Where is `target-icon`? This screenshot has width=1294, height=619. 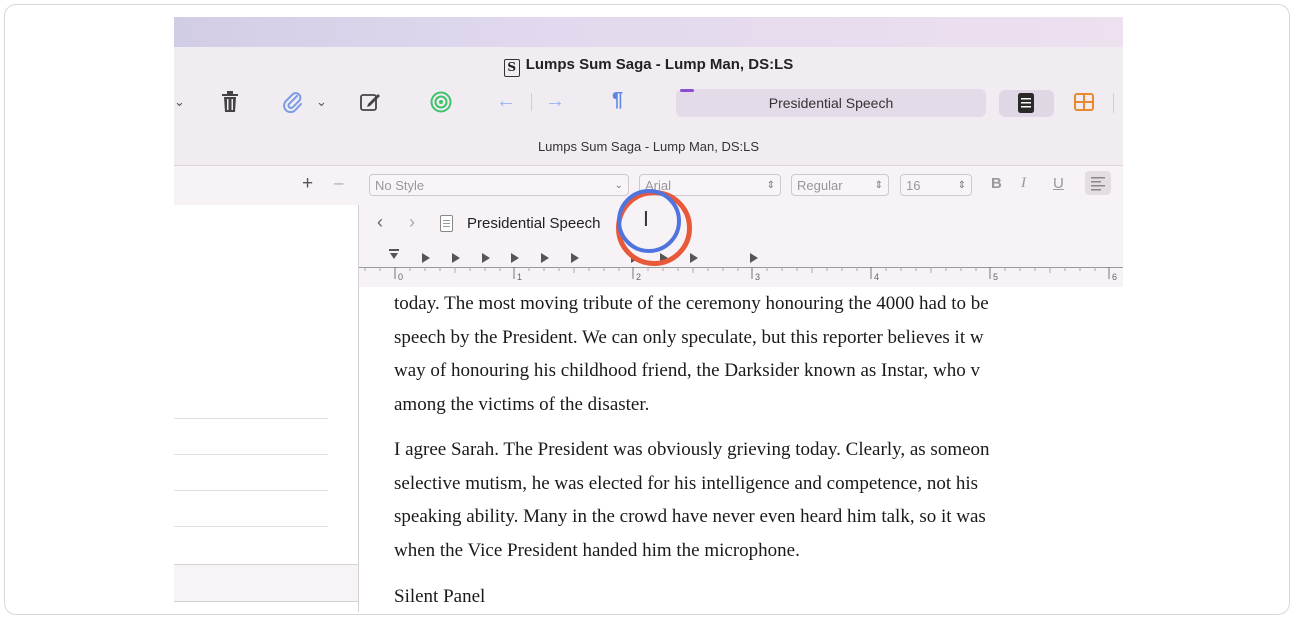
target-icon is located at coordinates (441, 104).